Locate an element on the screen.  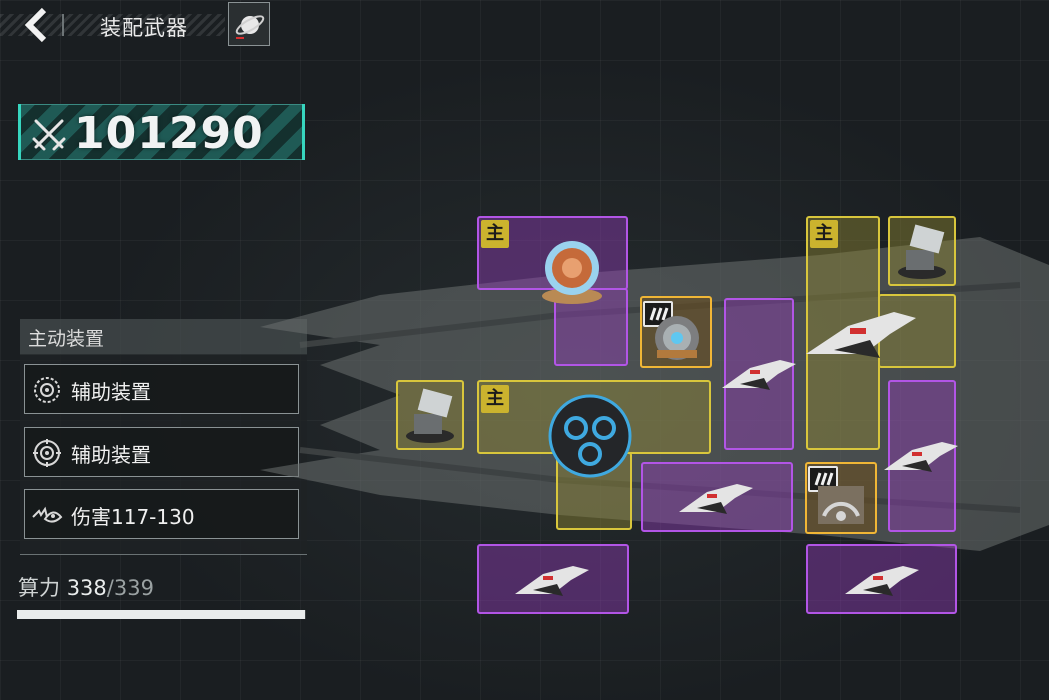
compute-bar is located at coordinates (161, 614).